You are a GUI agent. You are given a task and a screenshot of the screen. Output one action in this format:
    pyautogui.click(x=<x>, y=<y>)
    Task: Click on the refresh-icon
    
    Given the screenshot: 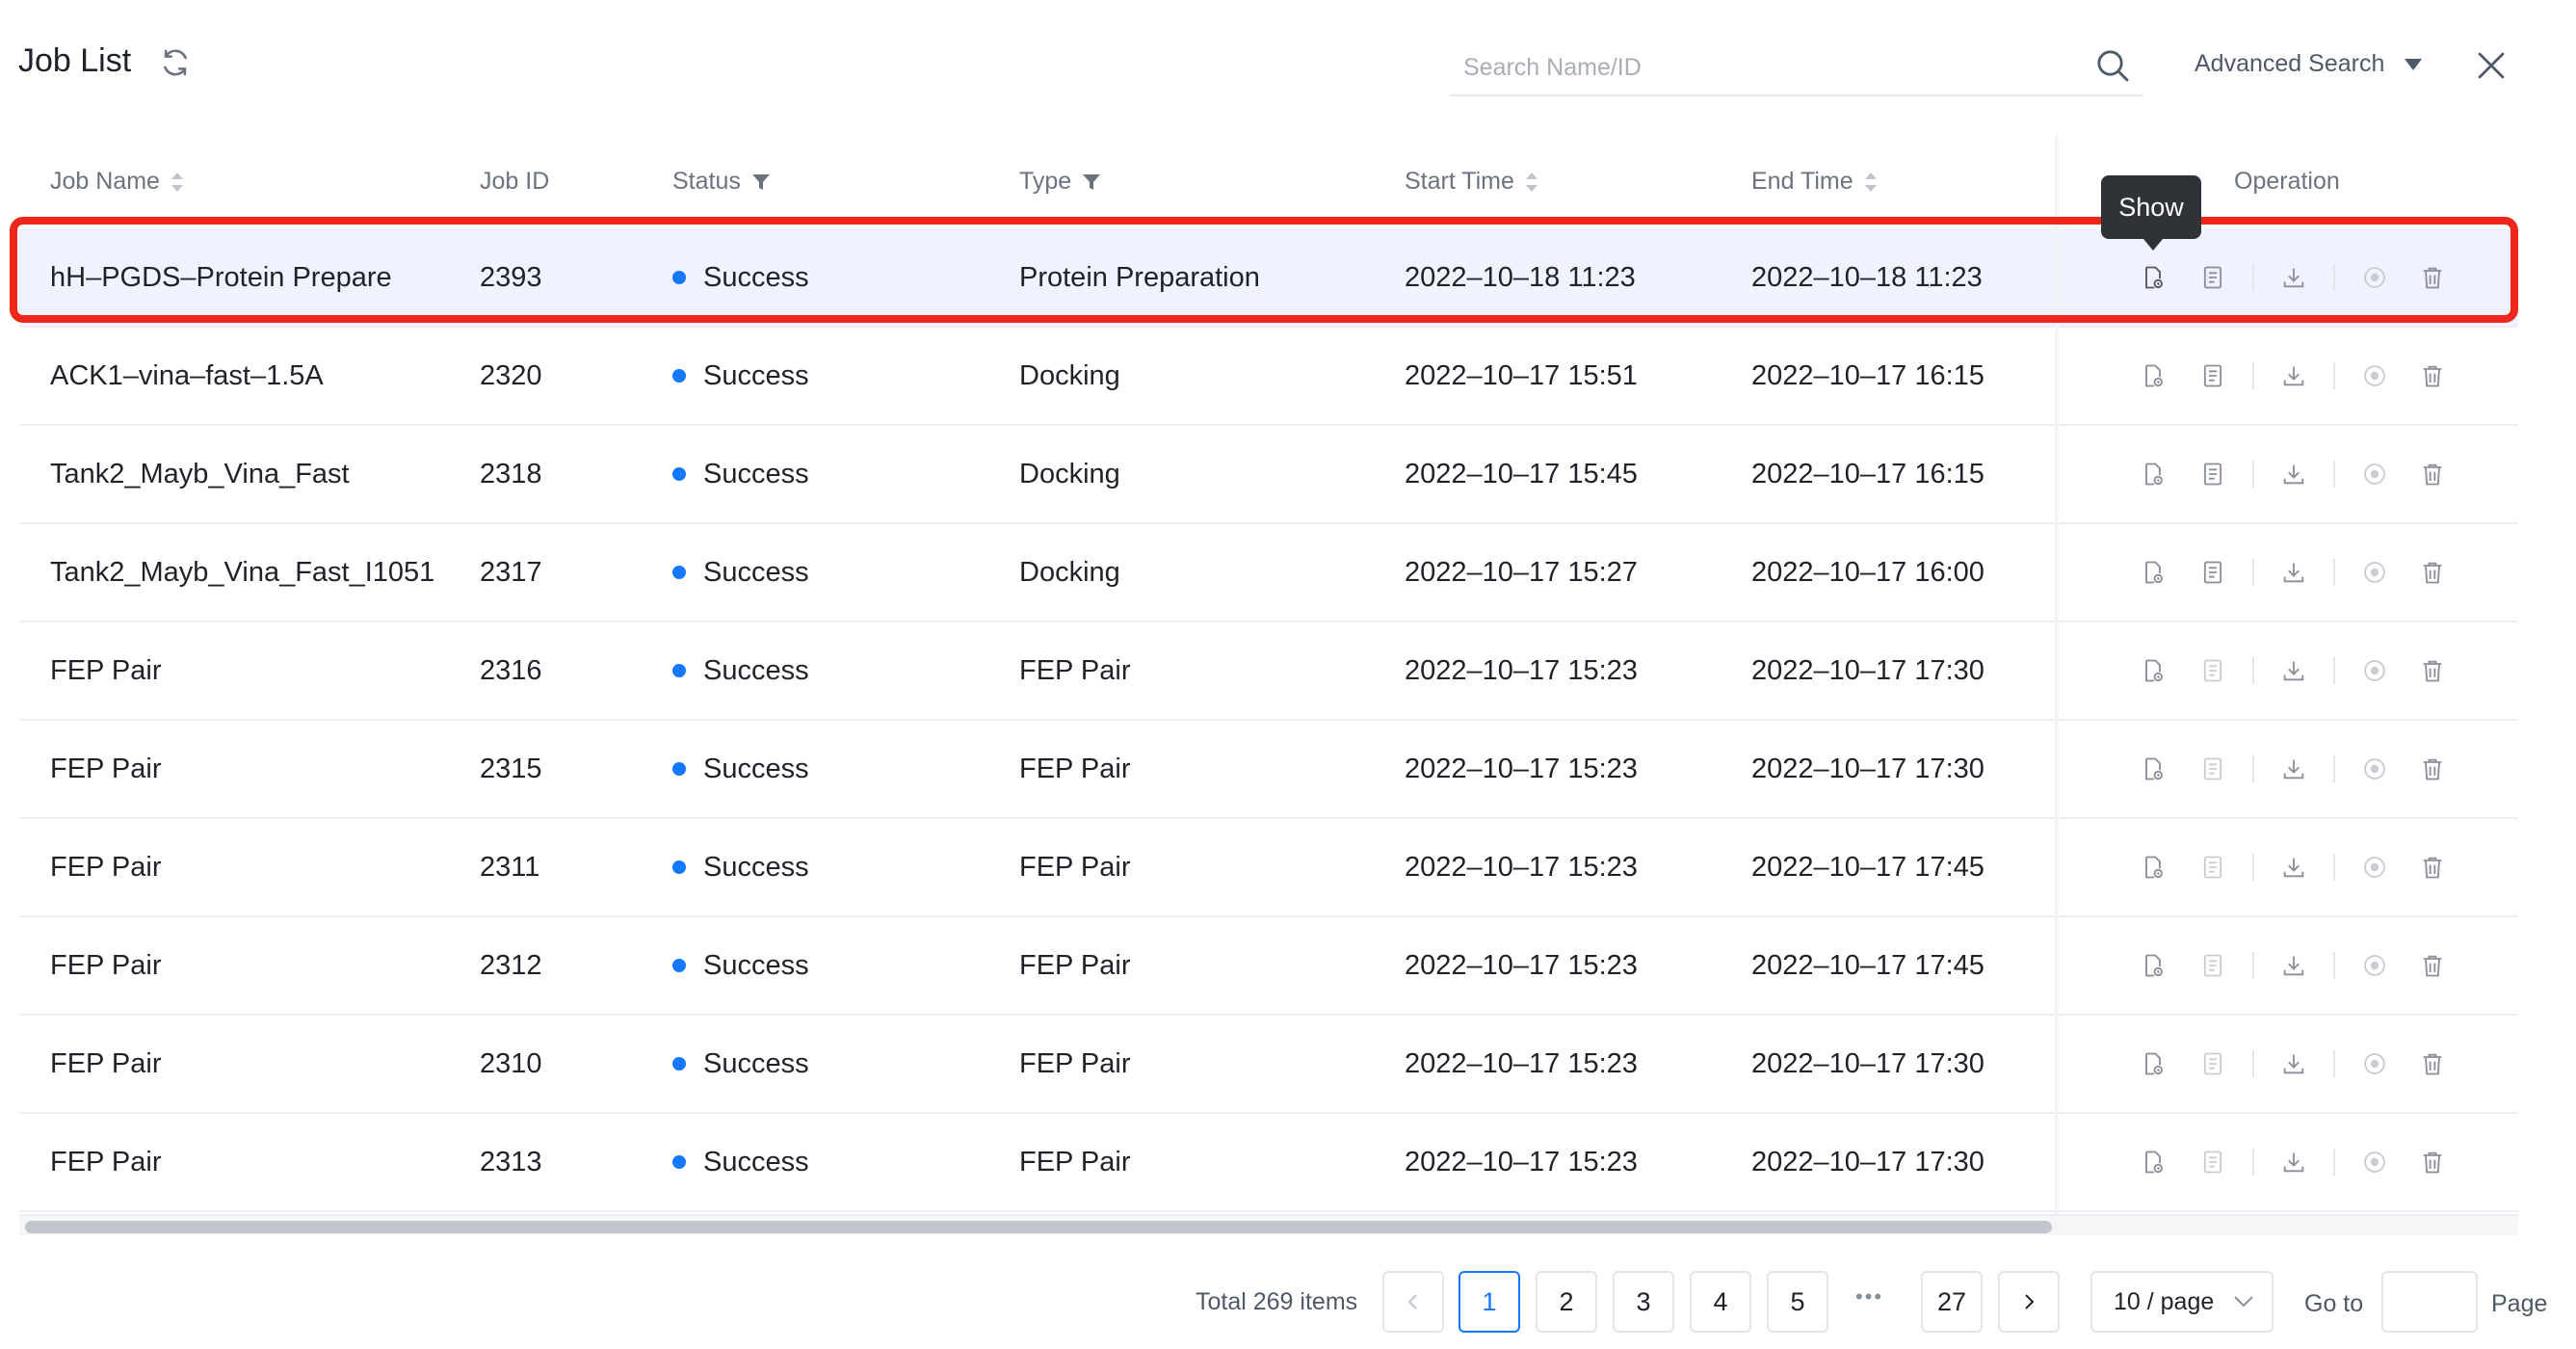 What is the action you would take?
    pyautogui.click(x=176, y=62)
    